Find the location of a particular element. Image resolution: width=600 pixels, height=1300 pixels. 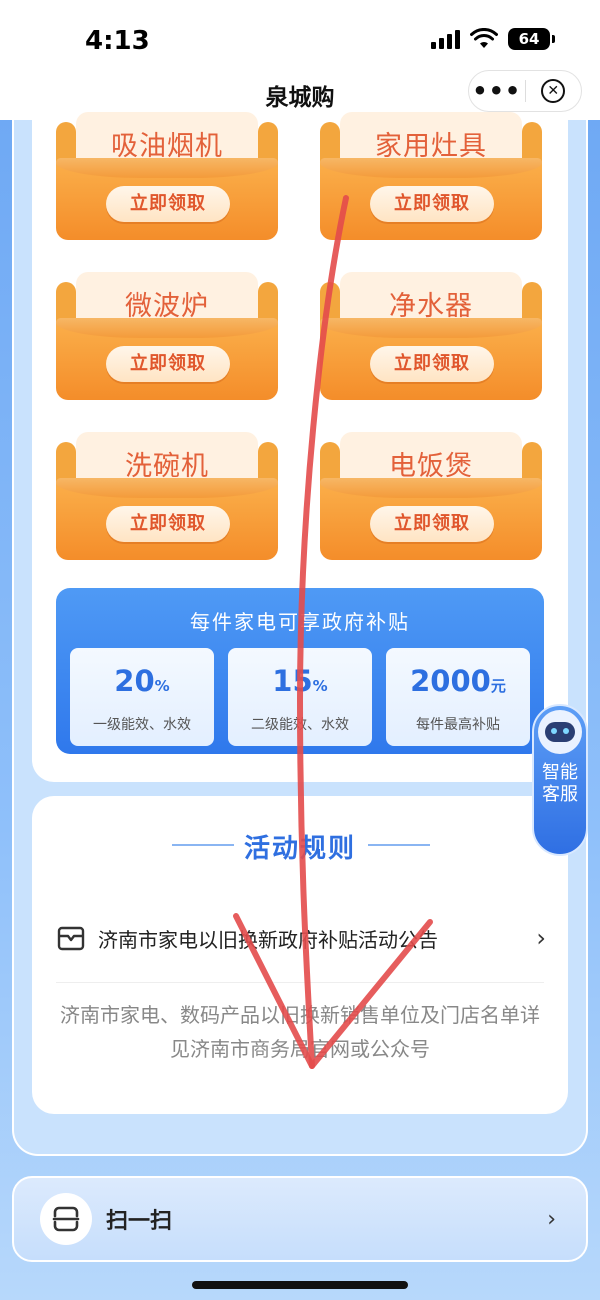

status-icons: 64 is located at coordinates (493, 39).